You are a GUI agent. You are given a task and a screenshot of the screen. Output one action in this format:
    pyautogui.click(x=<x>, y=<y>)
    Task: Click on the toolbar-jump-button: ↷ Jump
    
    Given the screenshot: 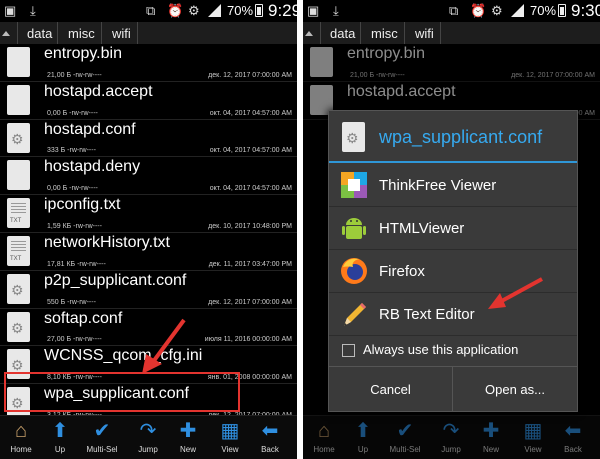 What is the action you would take?
    pyautogui.click(x=148, y=437)
    